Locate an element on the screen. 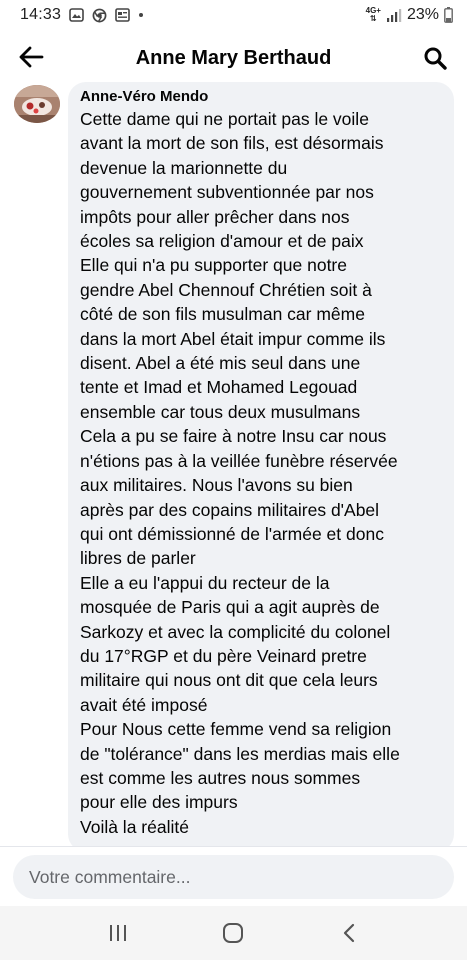  back-button is located at coordinates (31, 57).